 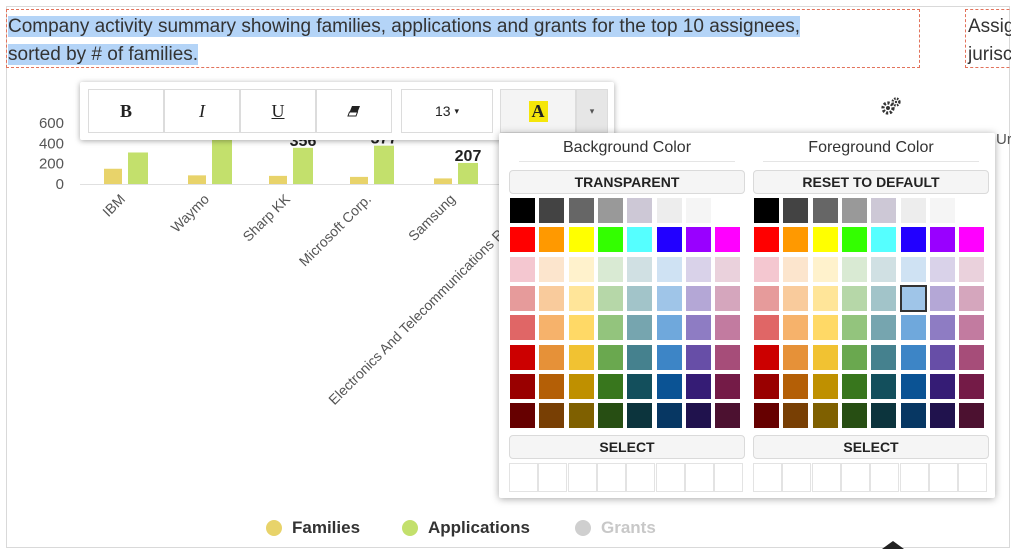 I want to click on background-select-button: SELECT, so click(x=627, y=447).